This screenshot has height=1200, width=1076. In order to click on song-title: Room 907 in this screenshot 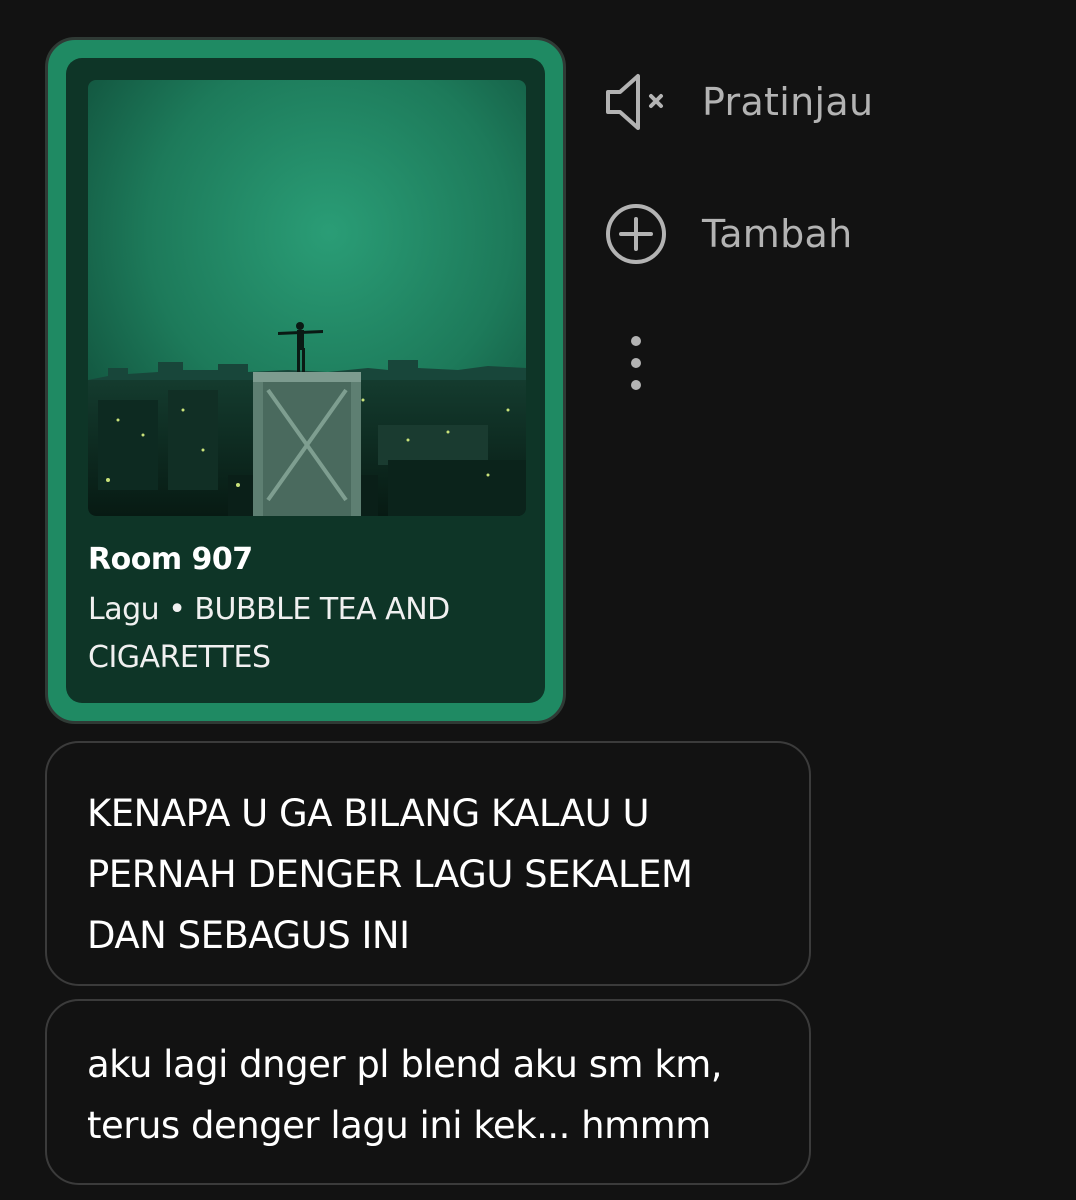, I will do `click(170, 559)`.